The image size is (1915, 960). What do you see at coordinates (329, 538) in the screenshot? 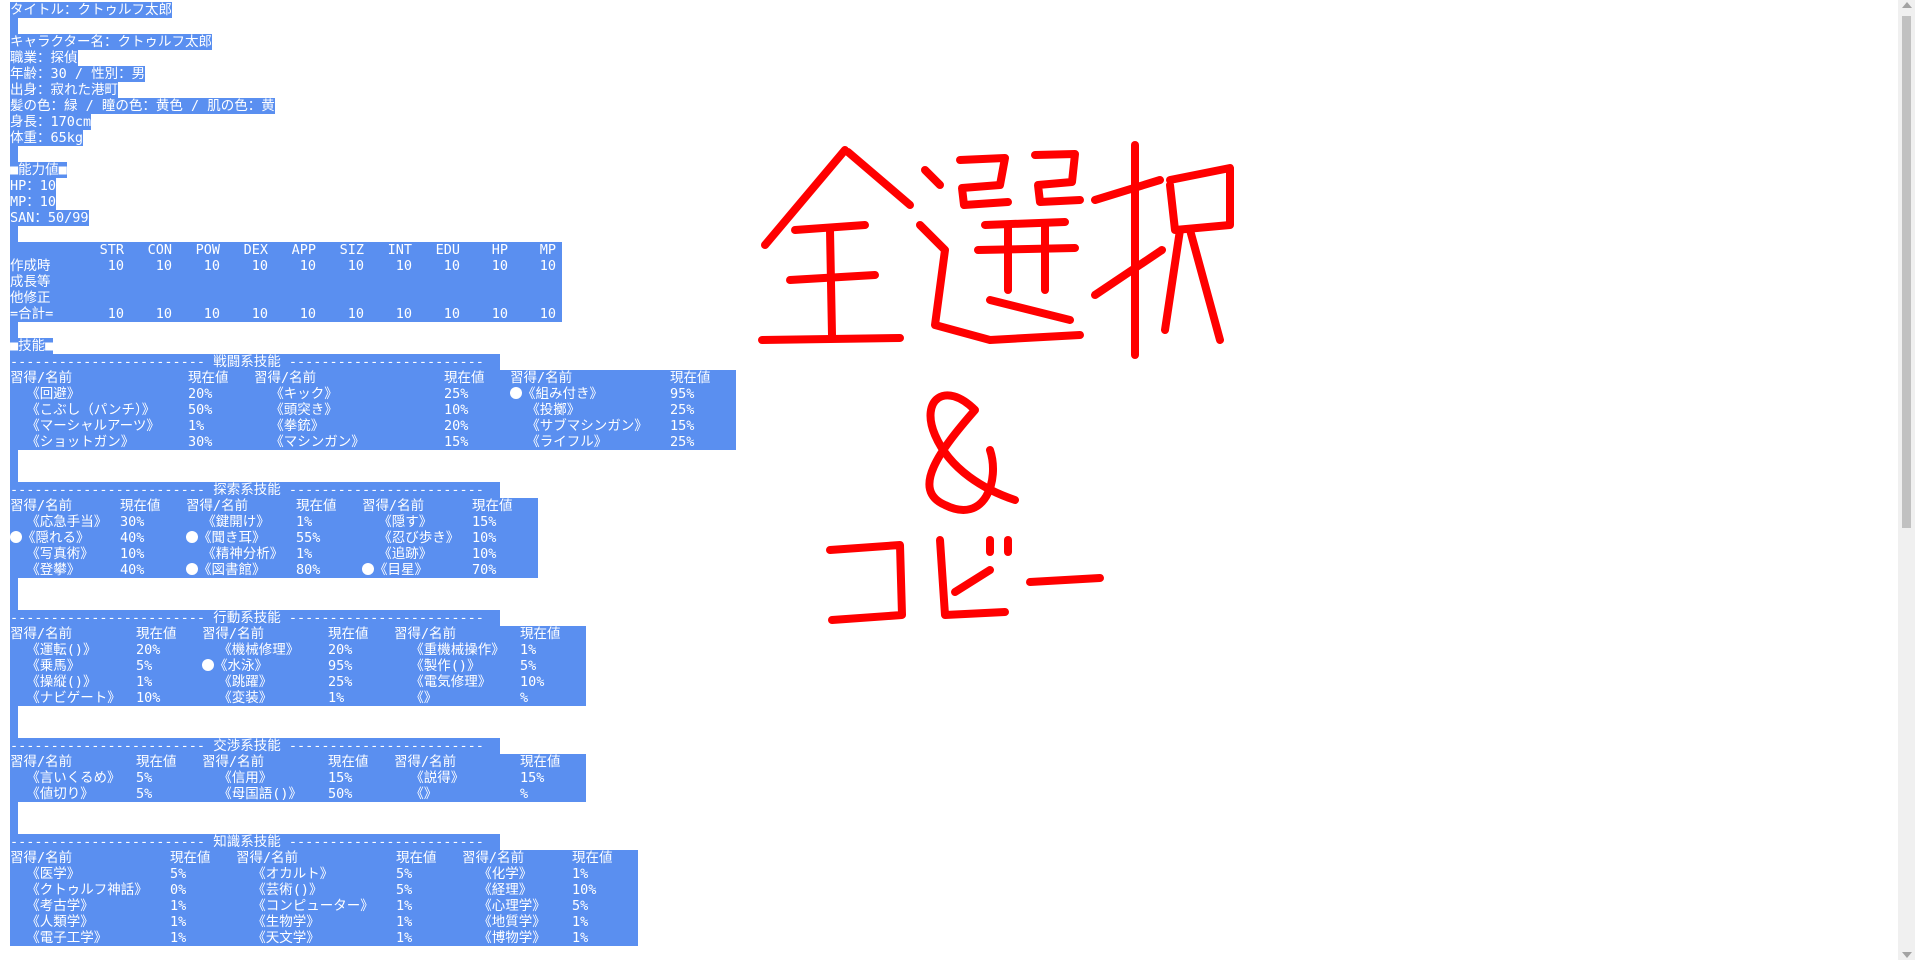
I see `skill-value: 55%` at bounding box center [329, 538].